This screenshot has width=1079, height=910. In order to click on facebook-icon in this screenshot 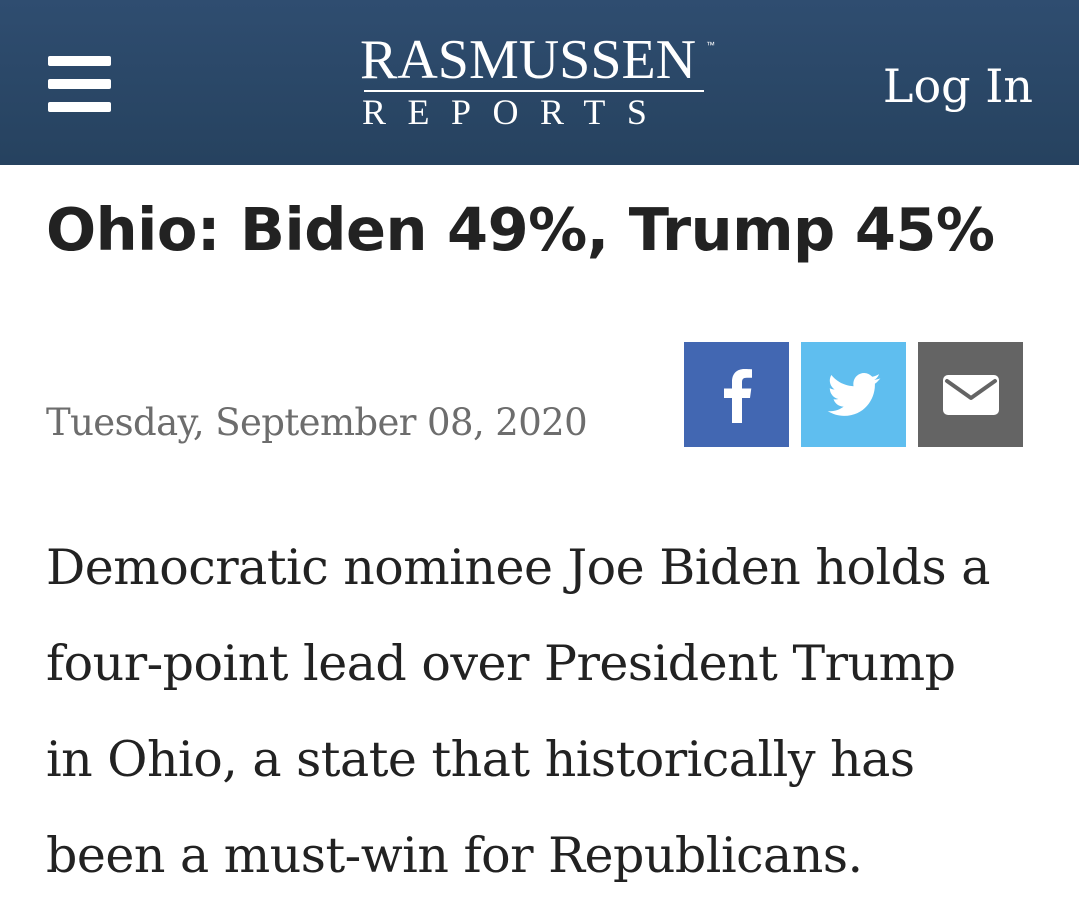, I will do `click(737, 395)`.